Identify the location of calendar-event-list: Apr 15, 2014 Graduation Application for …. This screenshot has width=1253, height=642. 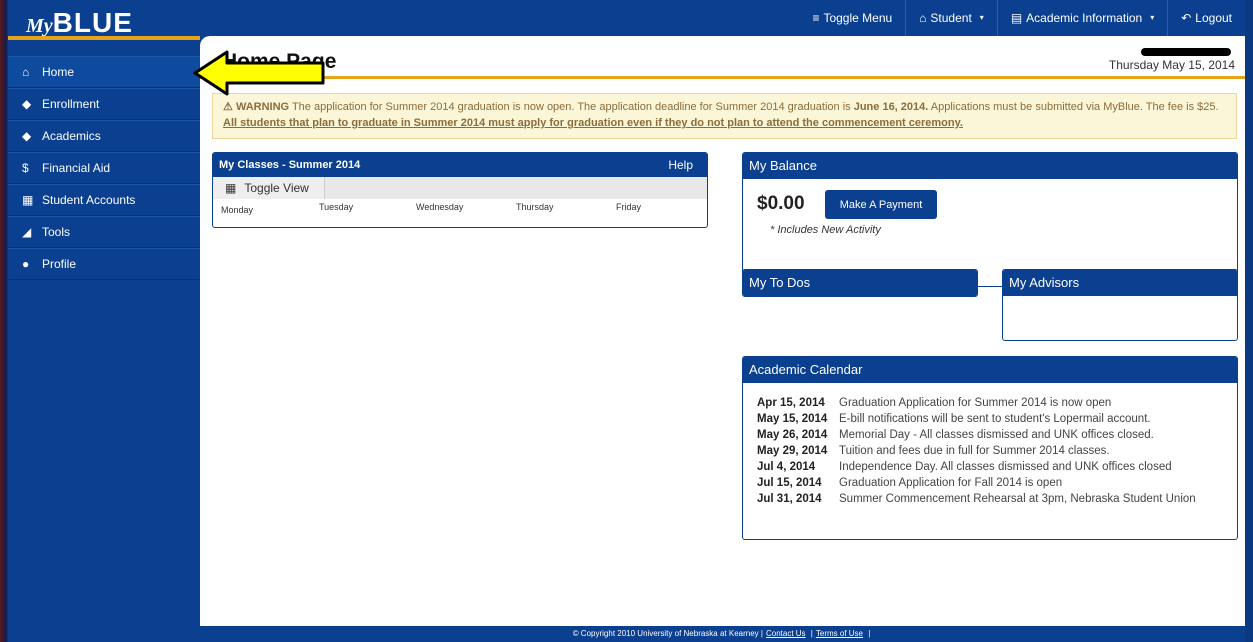
(990, 445).